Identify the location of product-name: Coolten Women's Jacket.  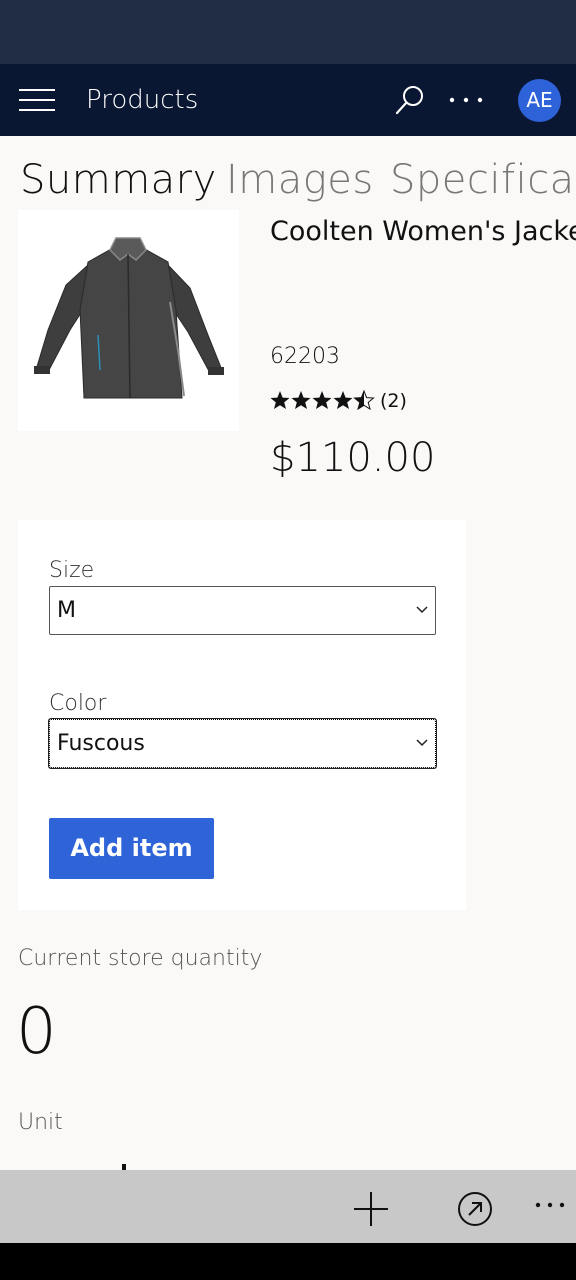
(423, 231).